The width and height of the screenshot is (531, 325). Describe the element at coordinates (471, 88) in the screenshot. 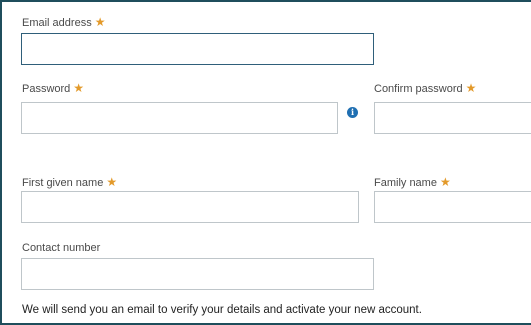

I see `confirm-password-required-star: ★` at that location.